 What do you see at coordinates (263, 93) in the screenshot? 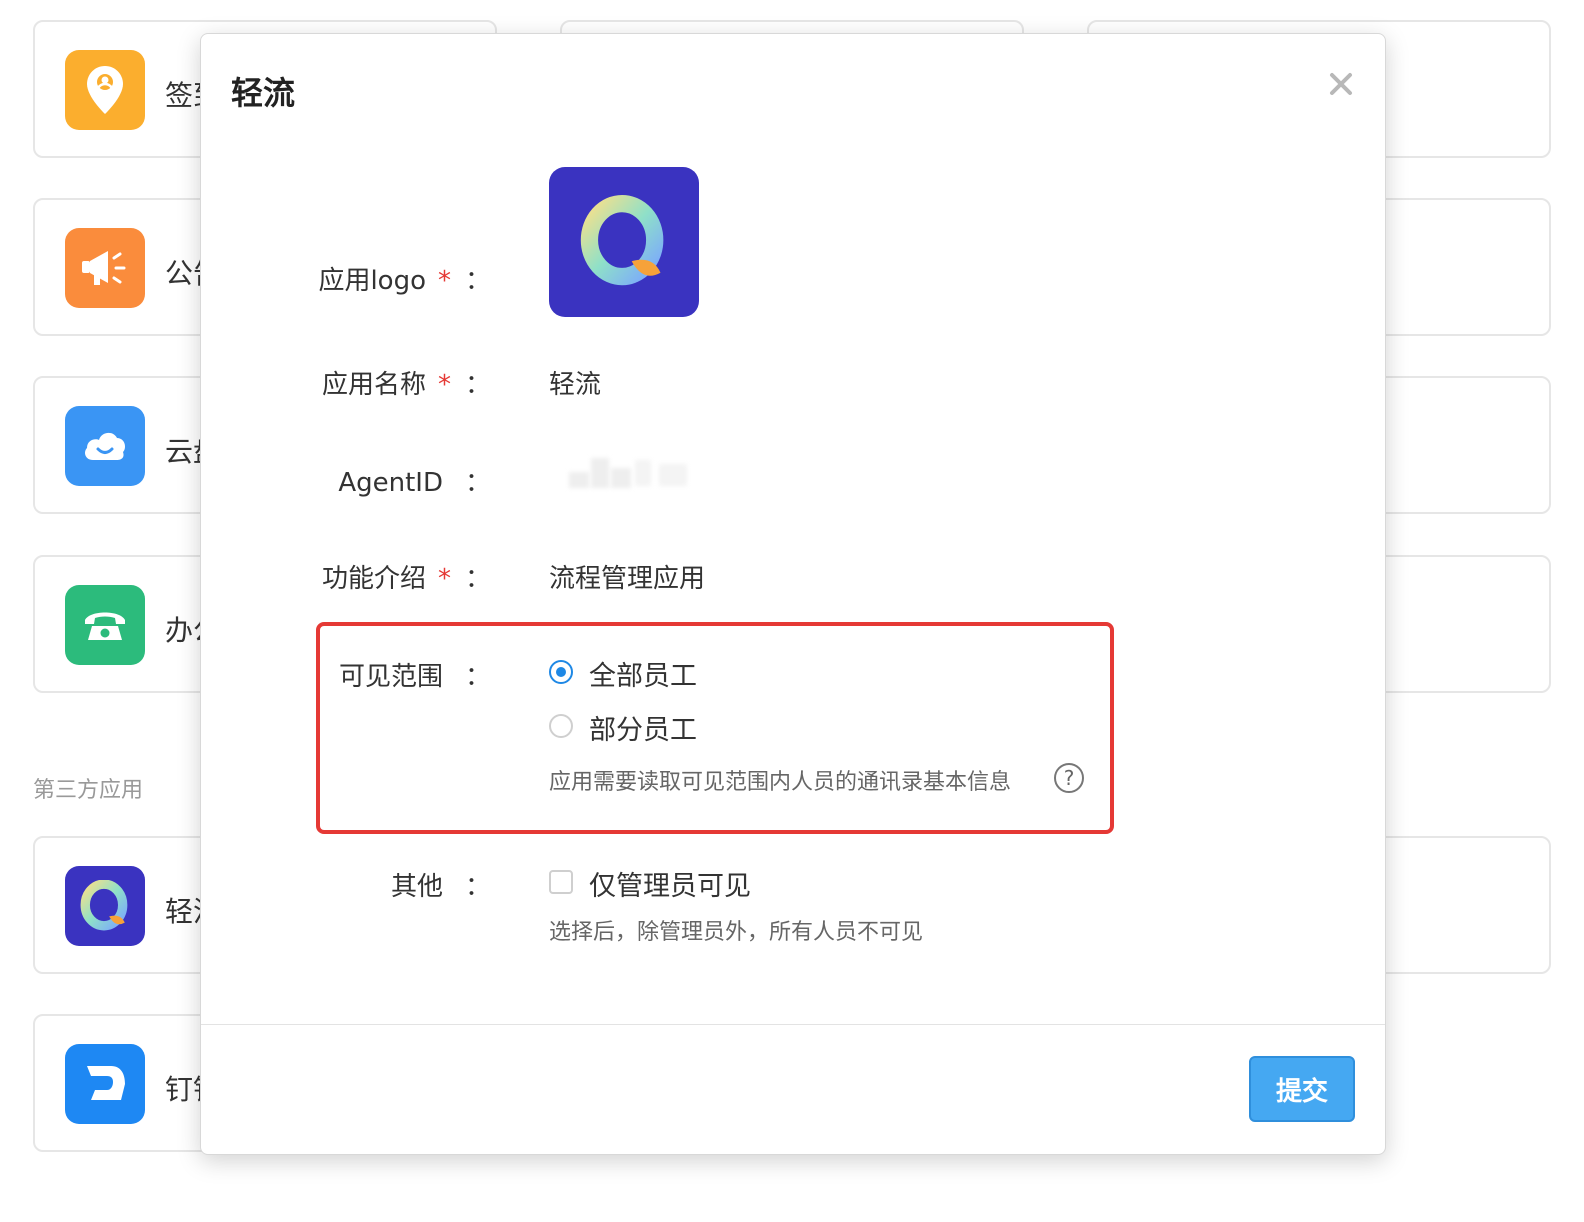
I see `modal-title: 轻流` at bounding box center [263, 93].